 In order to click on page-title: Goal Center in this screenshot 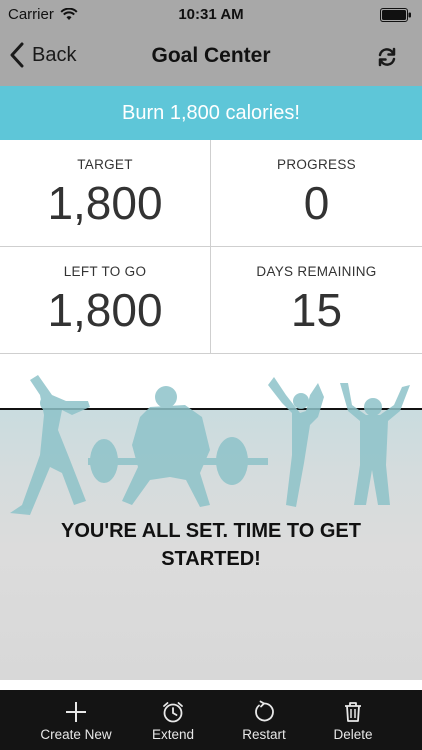, I will do `click(211, 55)`.